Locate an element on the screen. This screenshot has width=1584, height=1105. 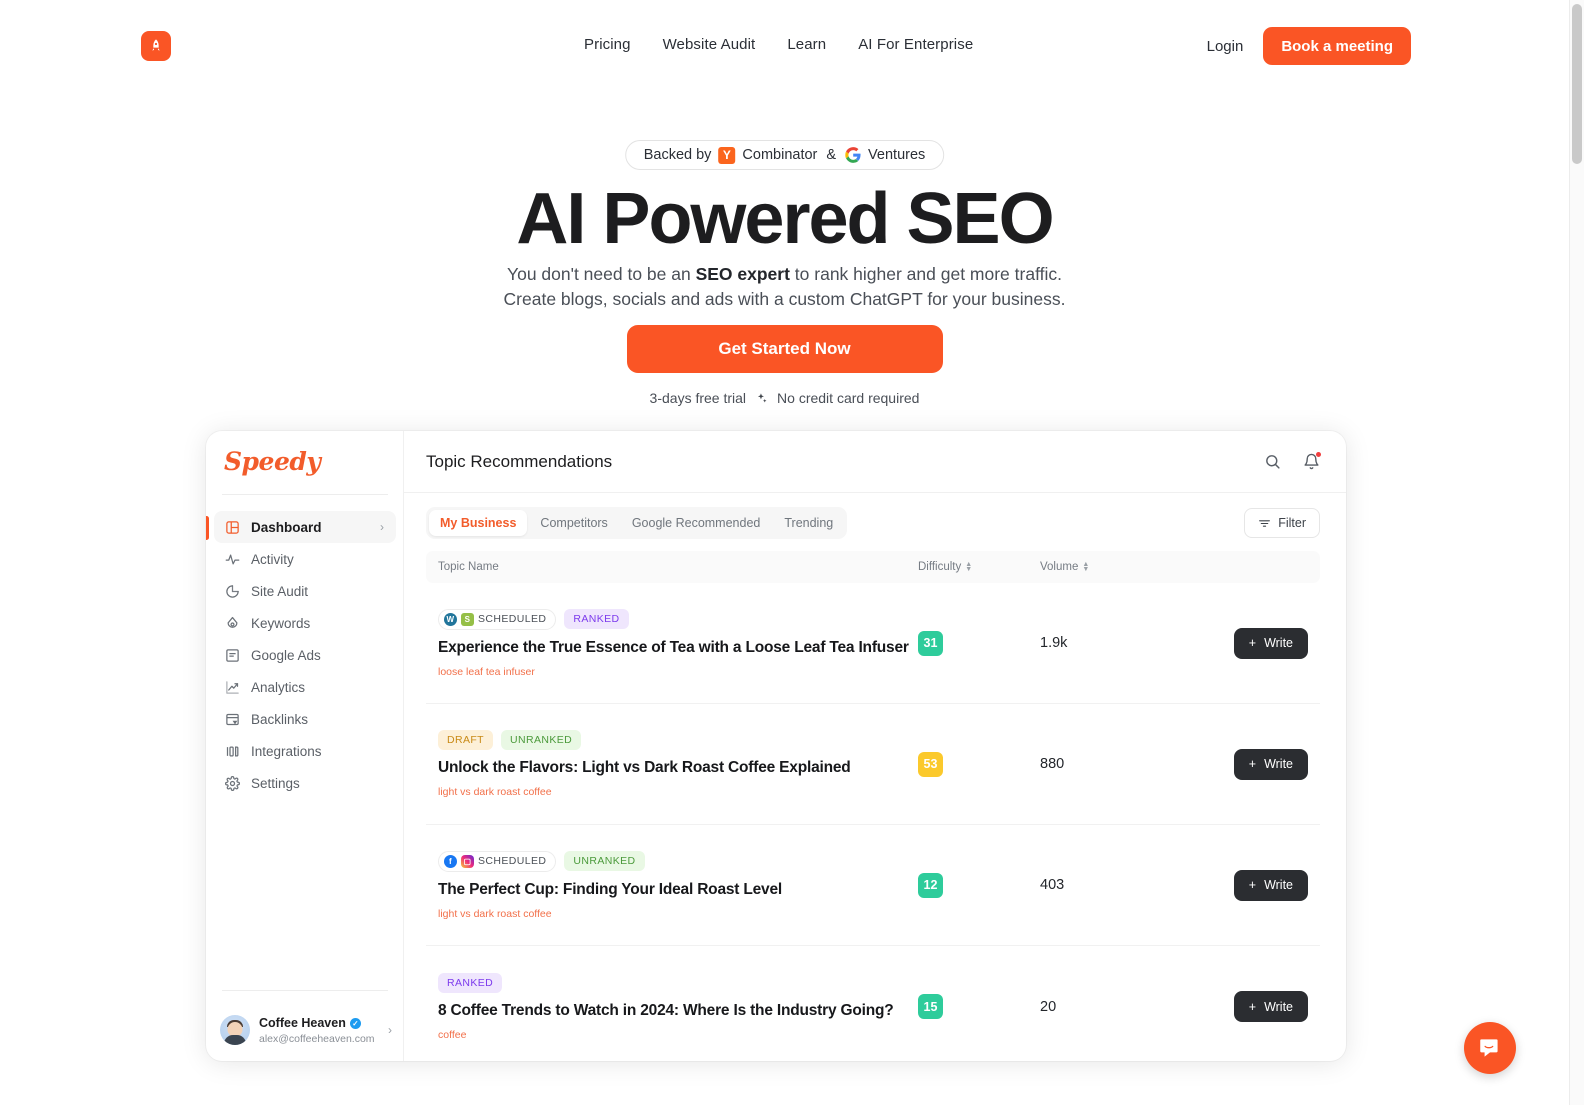
badge-group: DRAFT UNRANKED is located at coordinates (678, 740).